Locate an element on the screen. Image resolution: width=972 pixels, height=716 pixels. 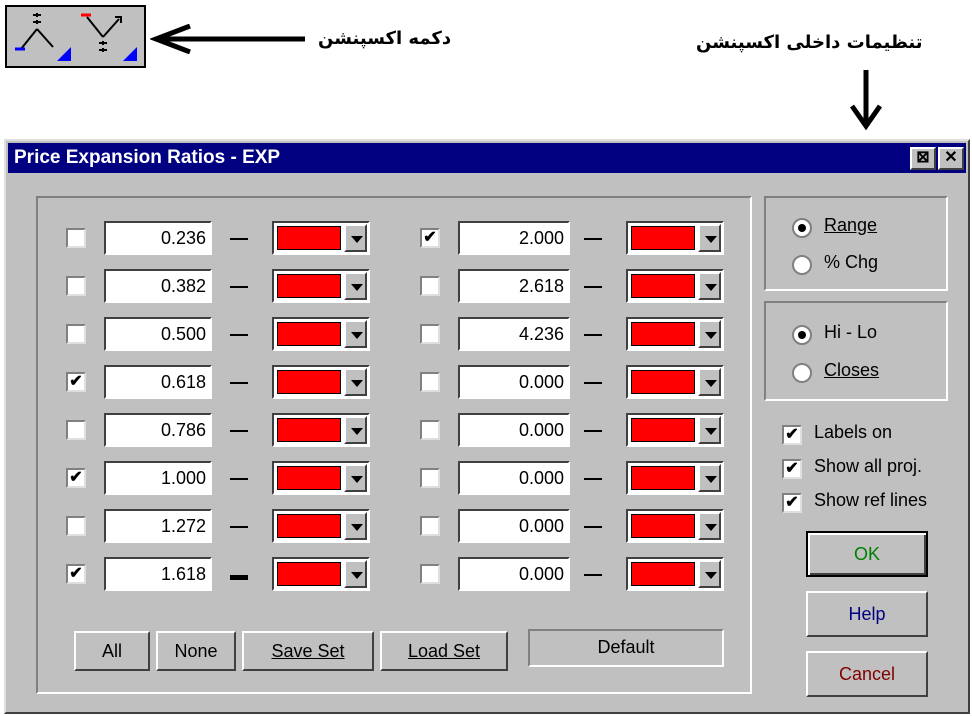
labels-on-label: Labels on is located at coordinates (853, 432).